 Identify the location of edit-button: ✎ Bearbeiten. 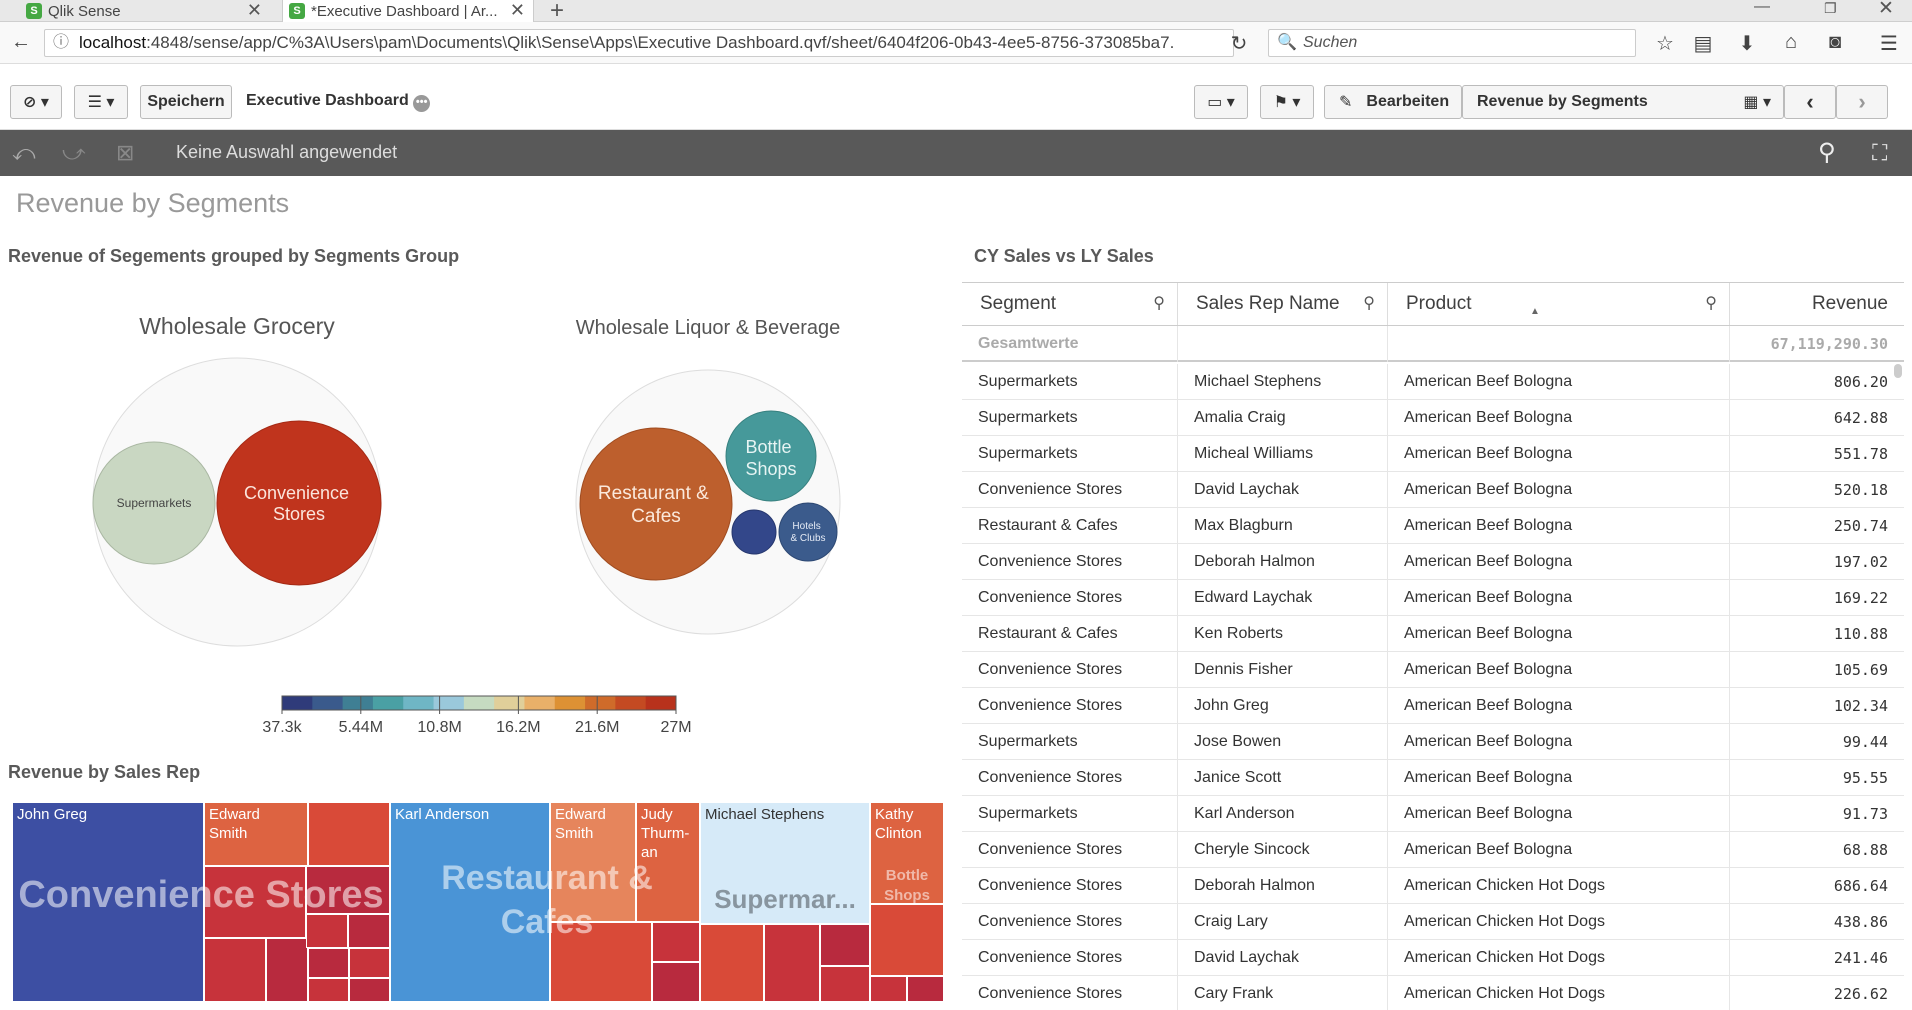
(1393, 102).